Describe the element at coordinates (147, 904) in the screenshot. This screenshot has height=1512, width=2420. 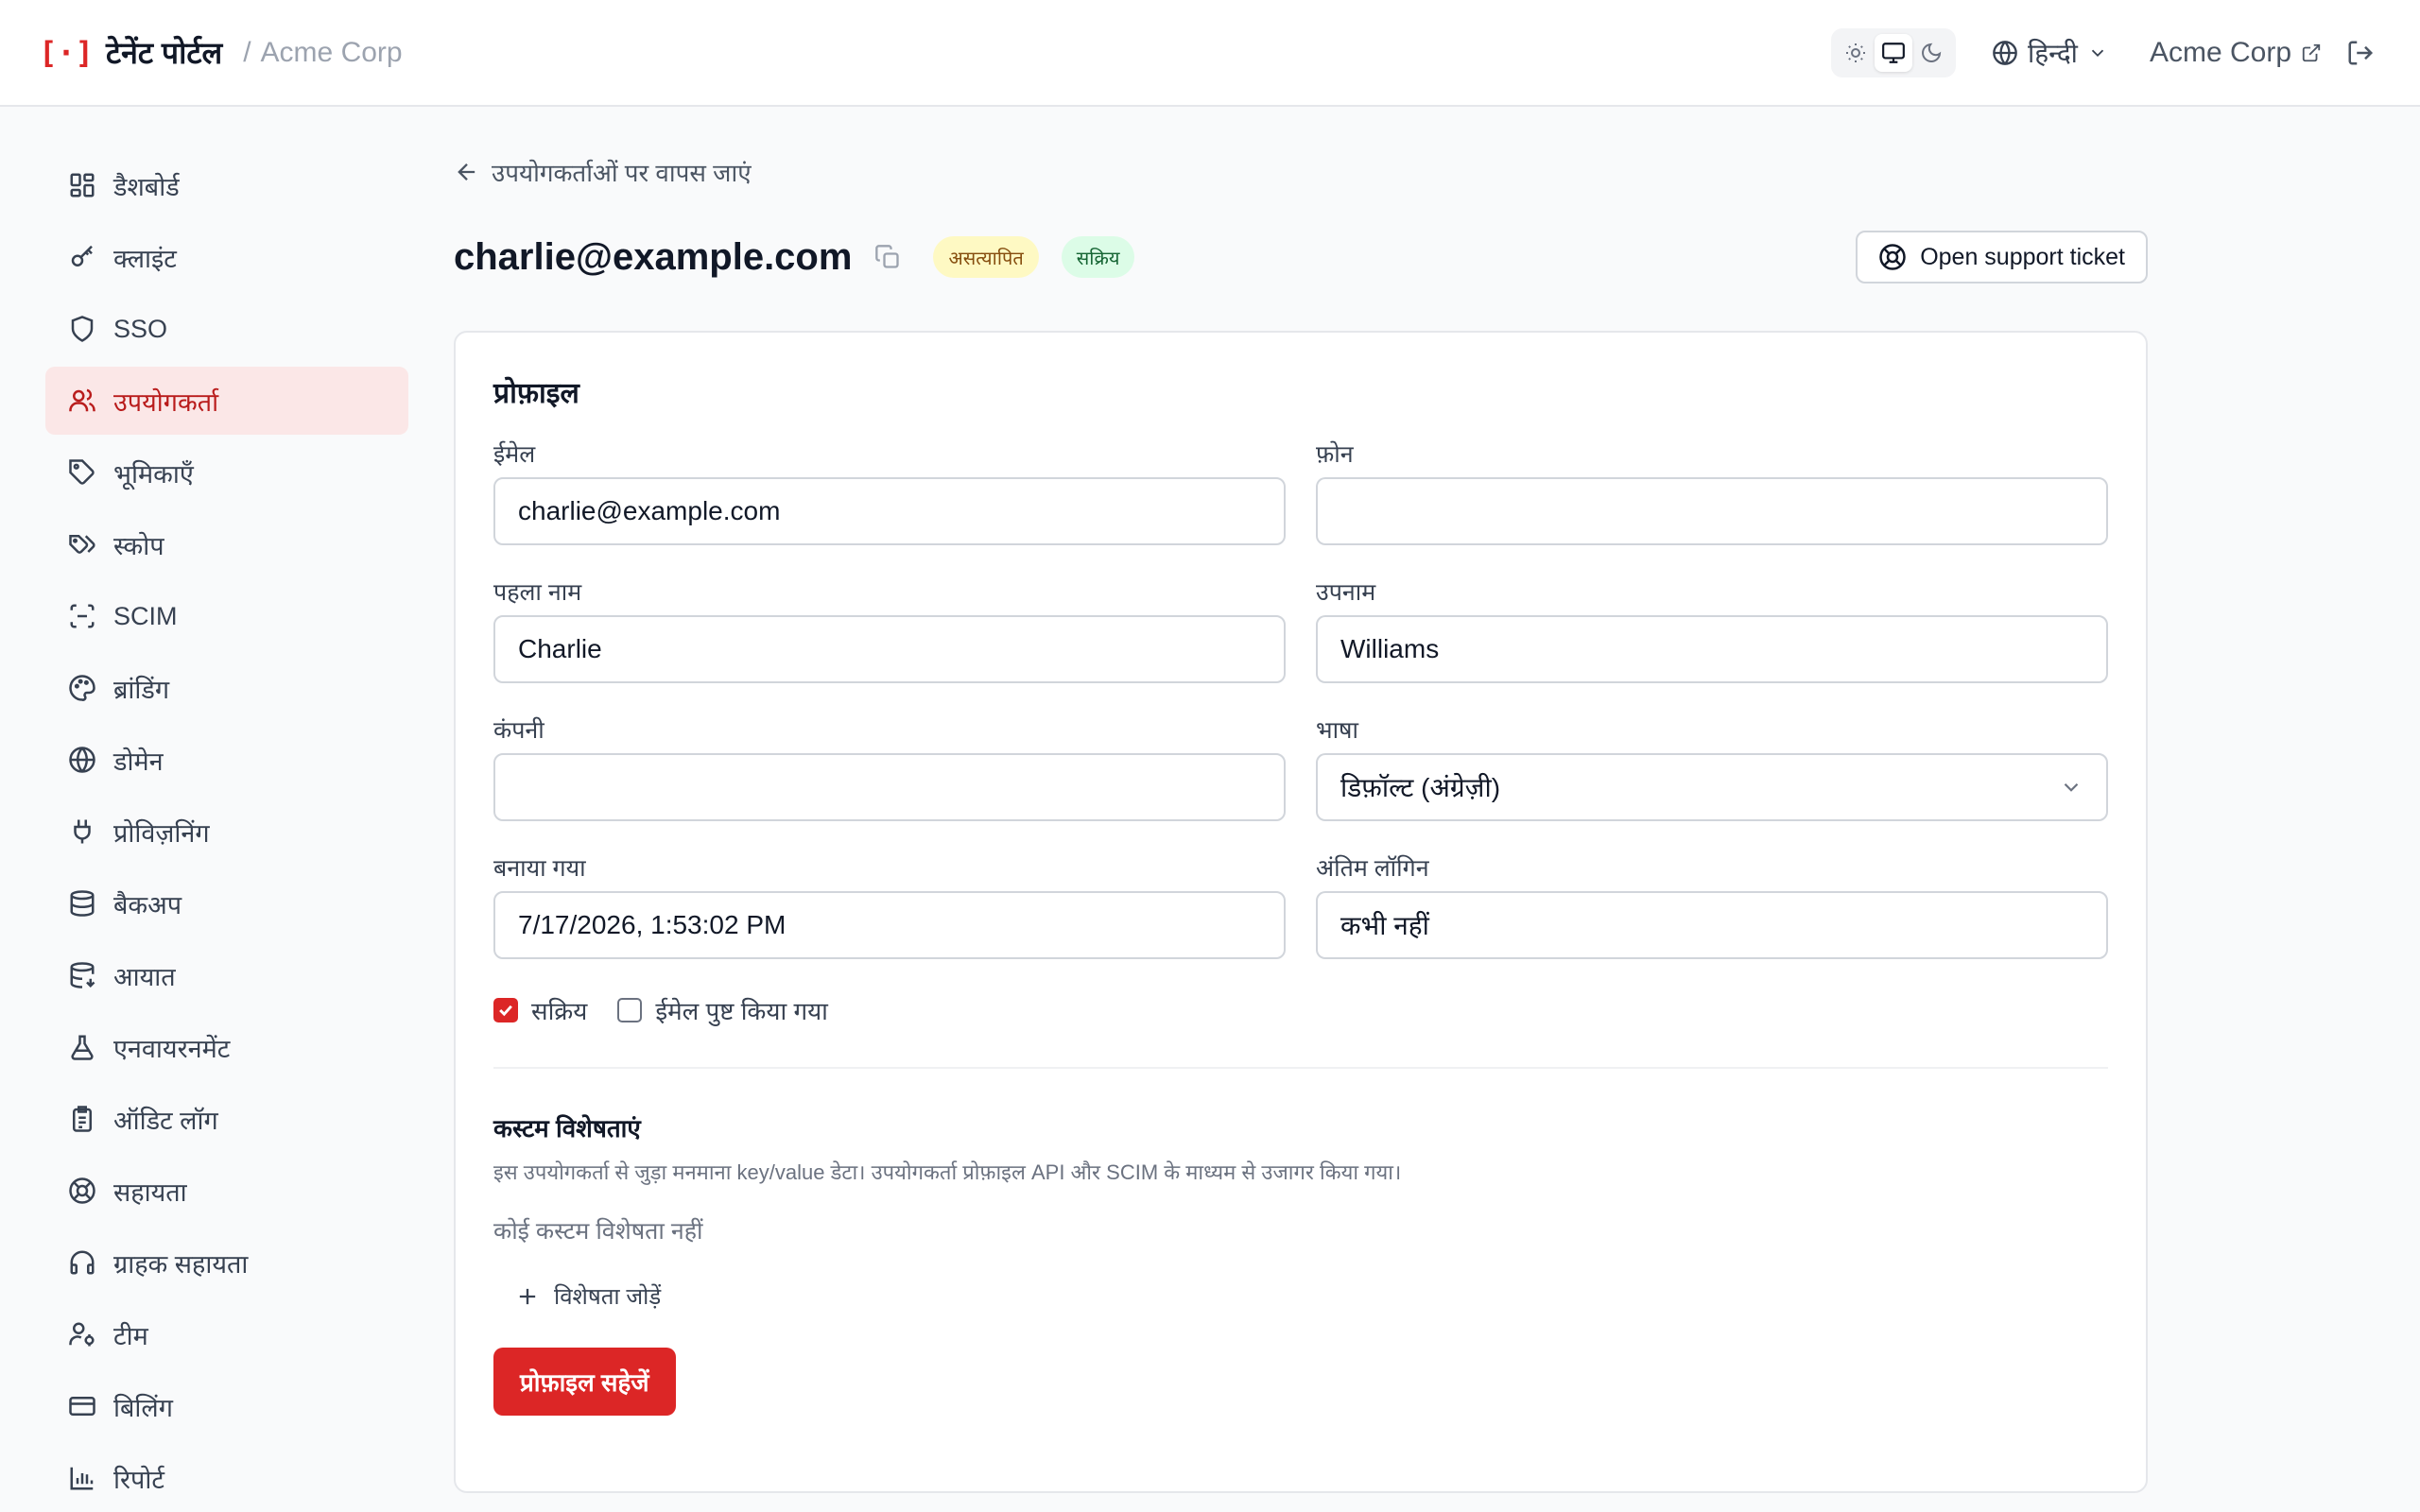
I see `sidebar-item-label: बैकअप` at that location.